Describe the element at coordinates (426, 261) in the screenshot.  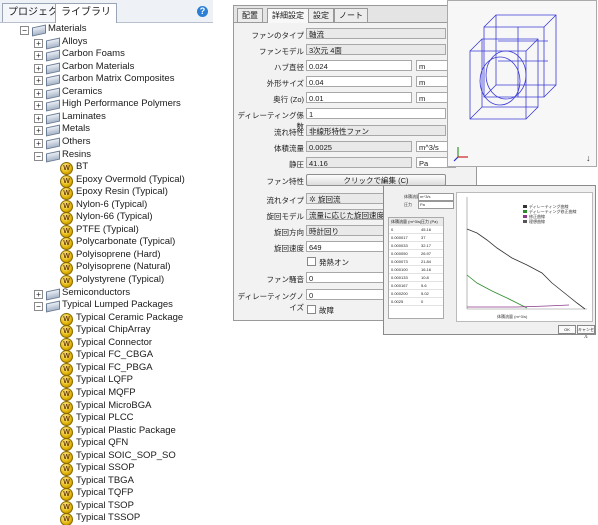
I see `pressure-cell: 21.84` at that location.